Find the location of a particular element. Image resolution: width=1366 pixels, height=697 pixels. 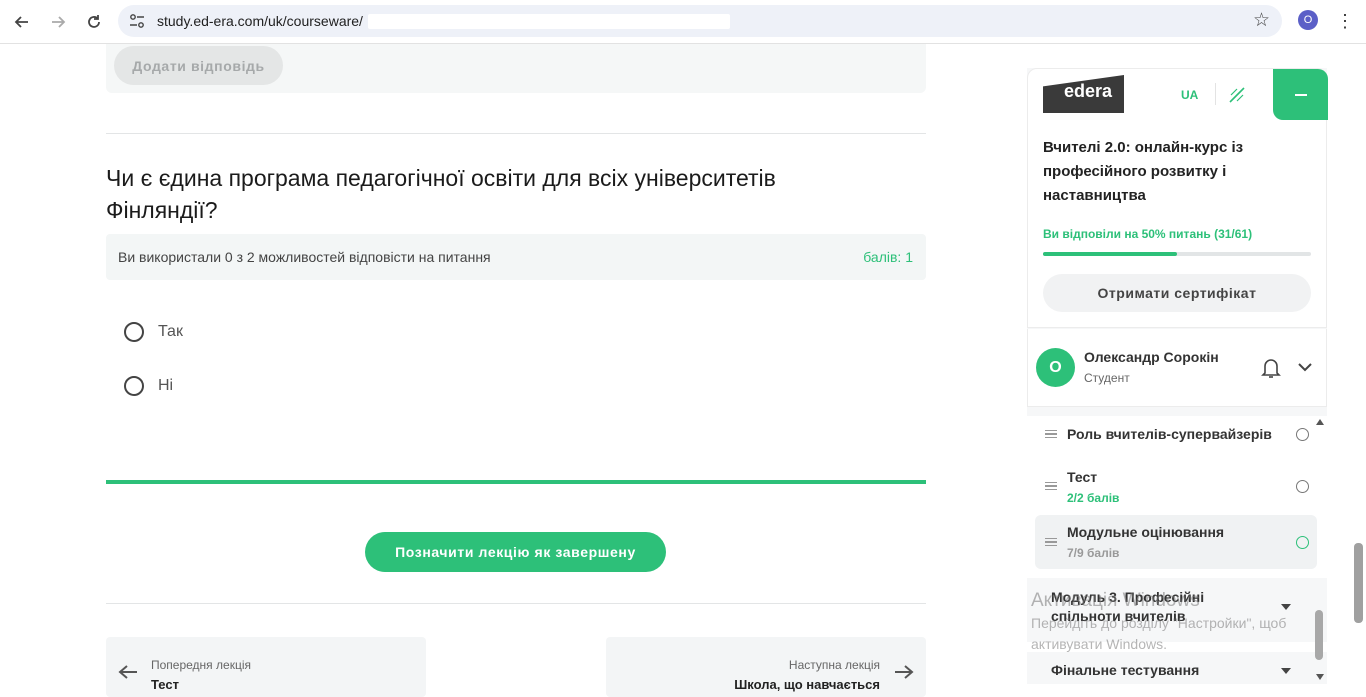

browser-toolbar: study.ed-era.com/uk/courseware/ ☆ O ⋮ is located at coordinates (683, 22).